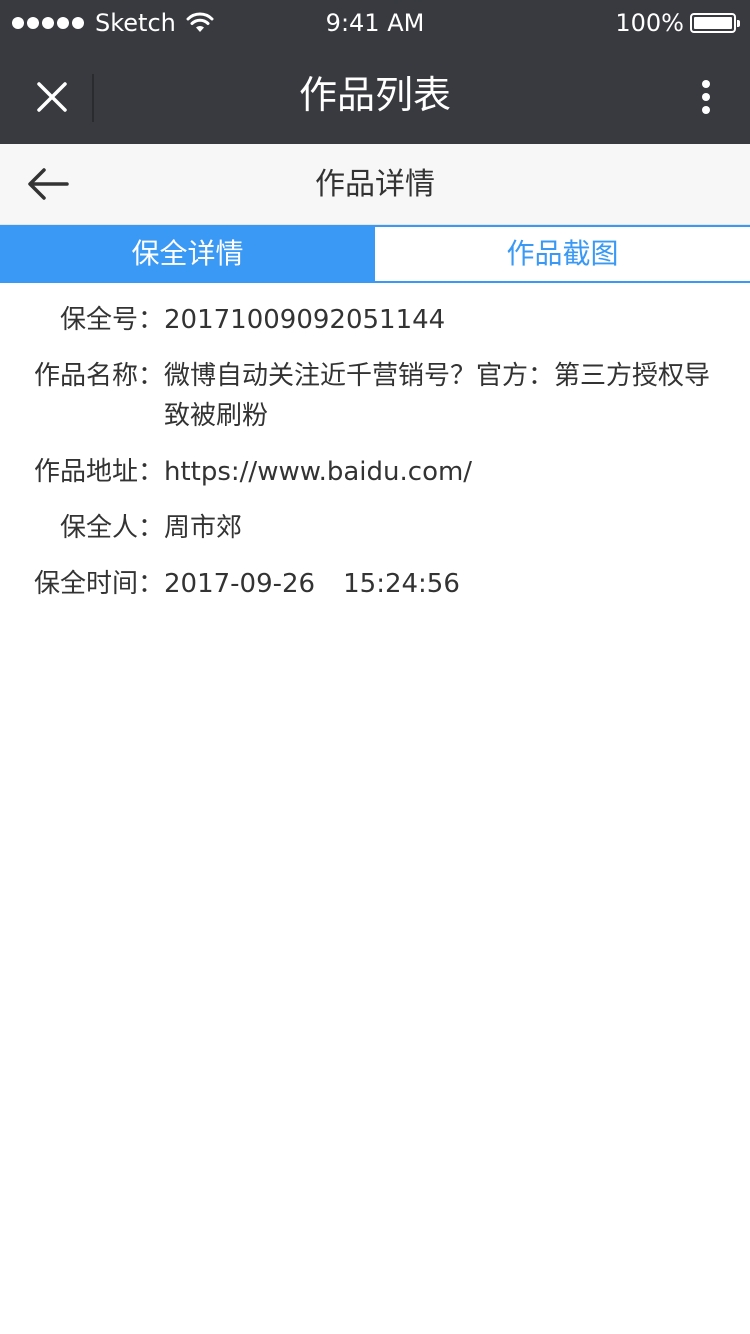 The height and width of the screenshot is (1334, 750). What do you see at coordinates (562, 254) in the screenshot?
I see `tab-work-screenshots: 作品截图` at bounding box center [562, 254].